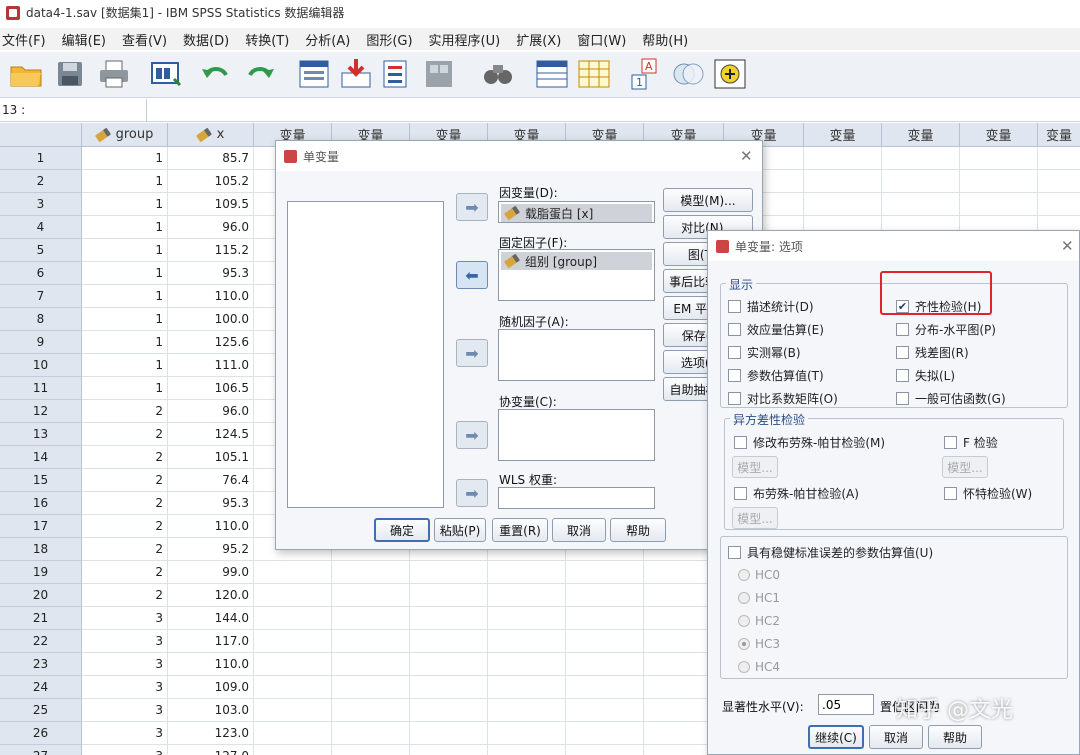 This screenshot has height=755, width=1080. I want to click on close-icon: ✕, so click(1067, 246).